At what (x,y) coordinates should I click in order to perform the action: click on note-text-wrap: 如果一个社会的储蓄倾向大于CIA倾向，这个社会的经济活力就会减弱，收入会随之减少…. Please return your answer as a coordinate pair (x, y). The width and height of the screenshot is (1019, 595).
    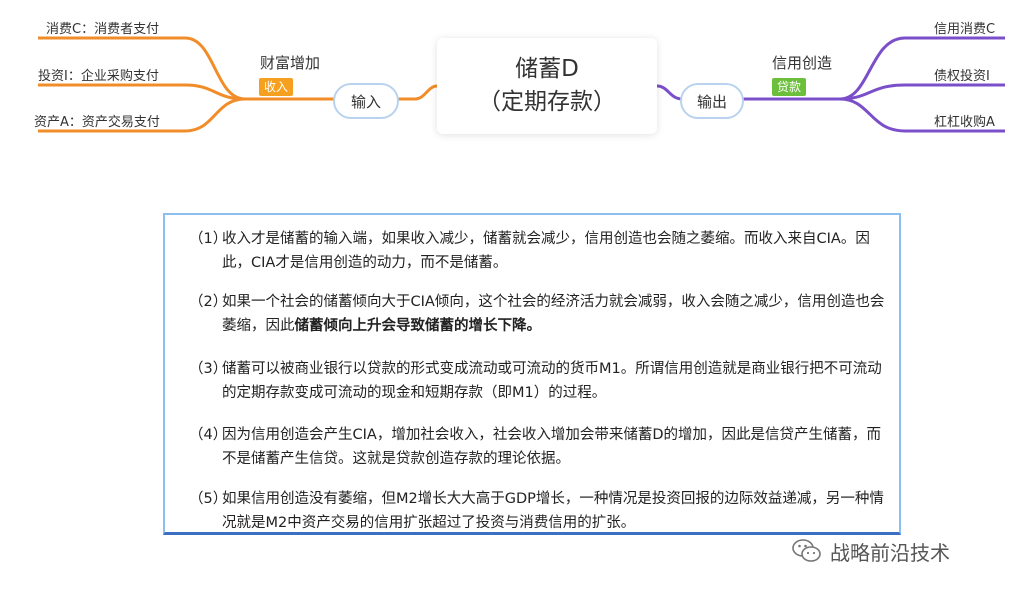
    Looking at the image, I should click on (539, 314).